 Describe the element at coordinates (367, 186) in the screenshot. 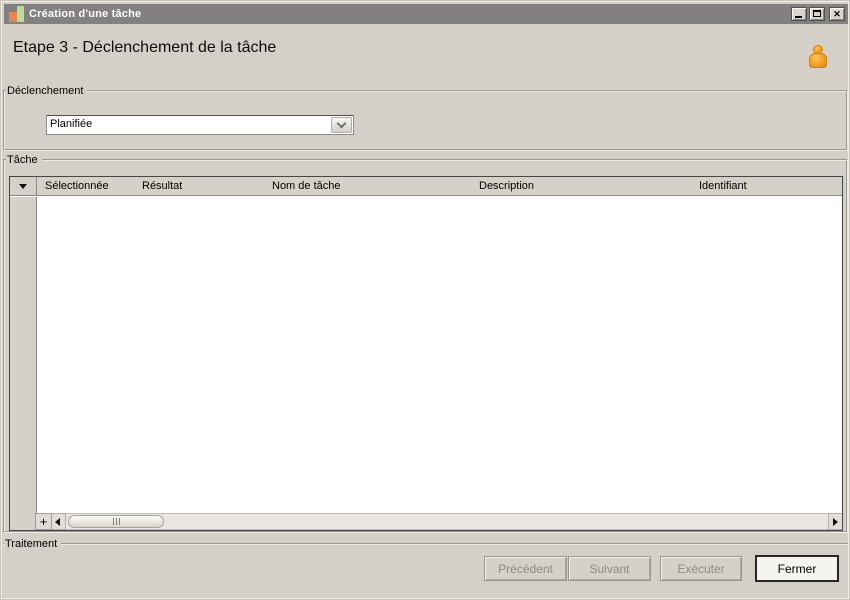

I see `column-header-nom-de-tache: Nom de tâche` at that location.